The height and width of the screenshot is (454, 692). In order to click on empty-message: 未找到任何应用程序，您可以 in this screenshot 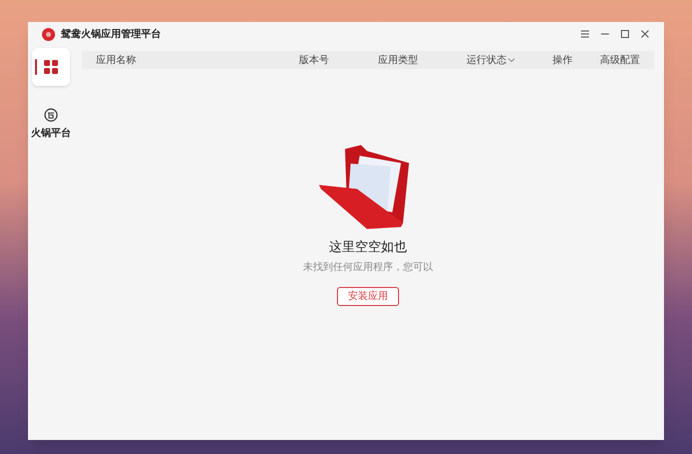, I will do `click(368, 267)`.